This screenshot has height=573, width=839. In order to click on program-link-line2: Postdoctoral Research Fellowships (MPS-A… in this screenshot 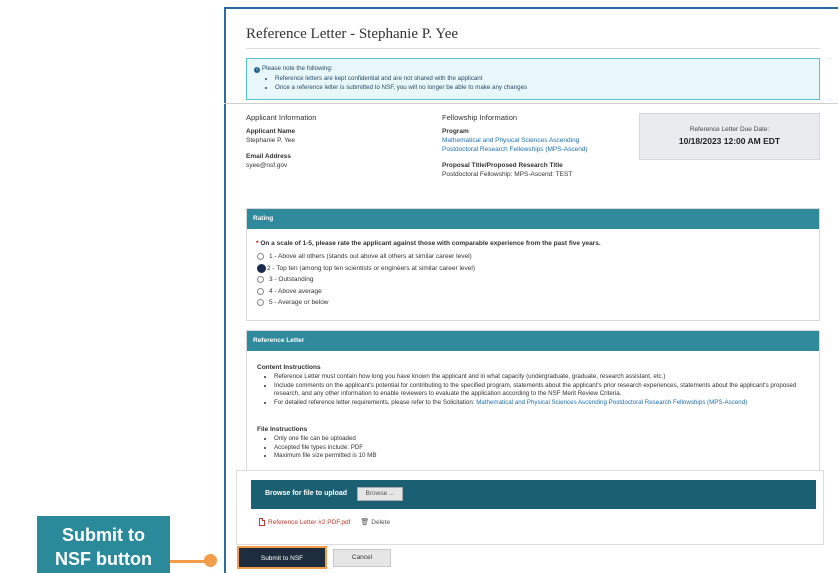, I will do `click(515, 149)`.